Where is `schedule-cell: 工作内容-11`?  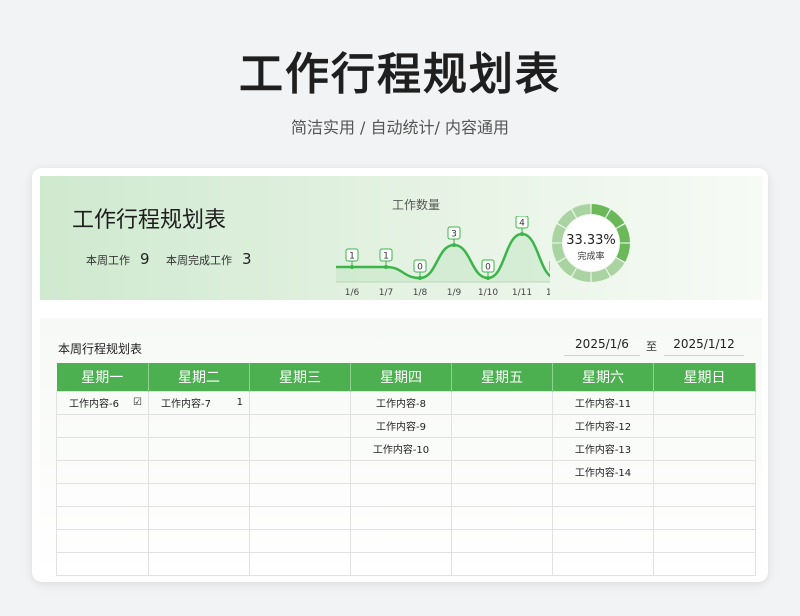
schedule-cell: 工作内容-11 is located at coordinates (603, 402).